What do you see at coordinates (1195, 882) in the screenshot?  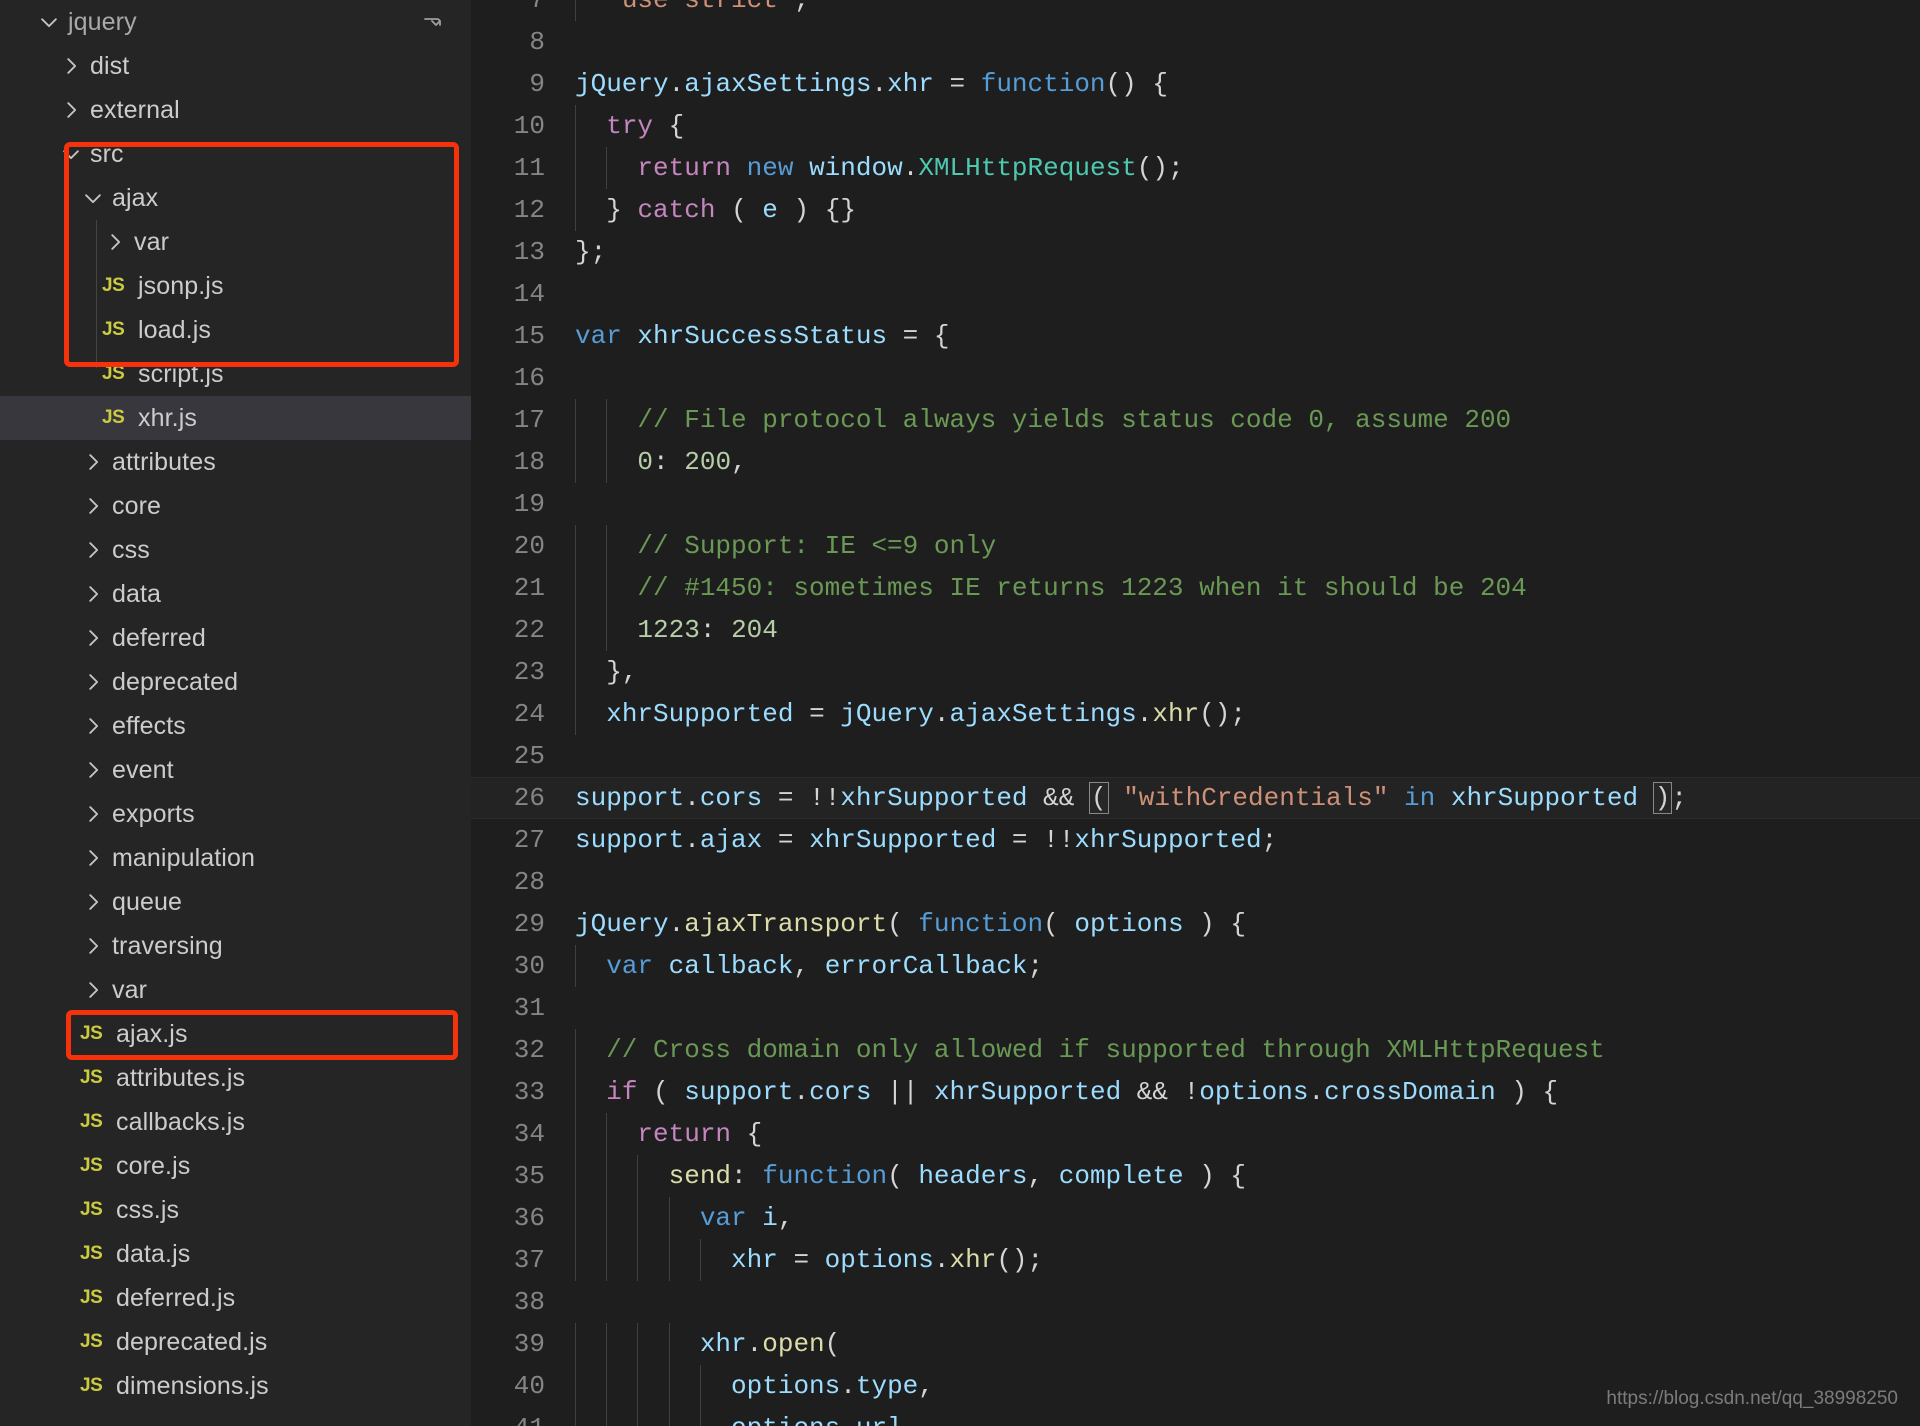 I see `code-line: 28` at bounding box center [1195, 882].